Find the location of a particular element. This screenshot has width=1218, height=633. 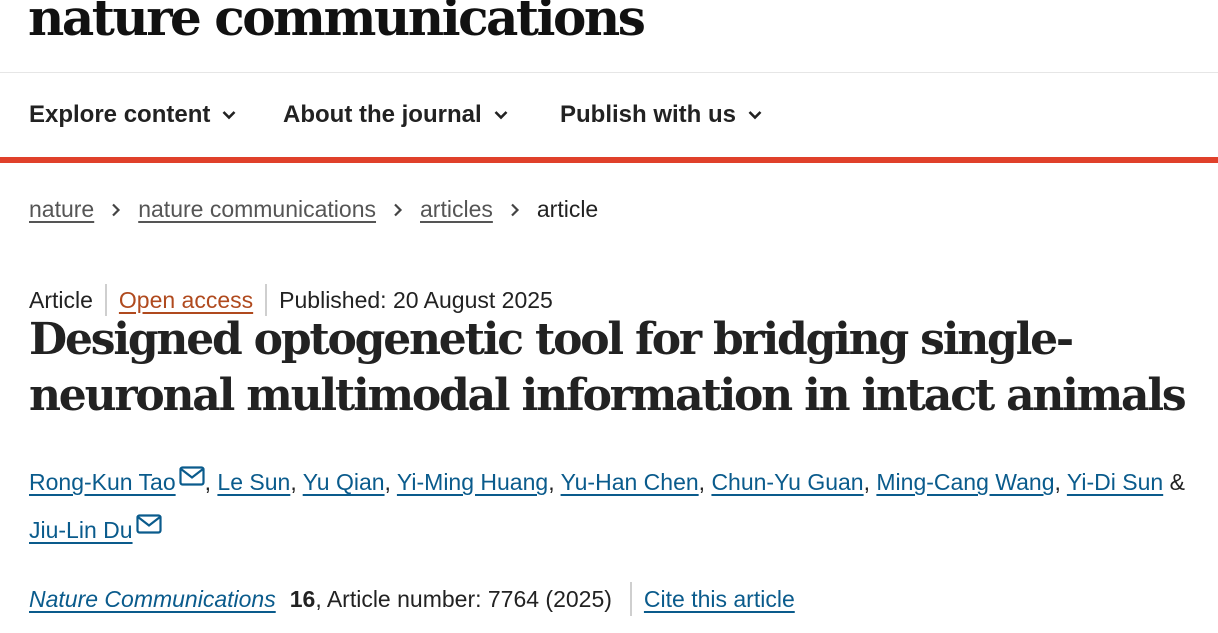

article-number: , Article number: 7764 (2025) is located at coordinates (463, 598).